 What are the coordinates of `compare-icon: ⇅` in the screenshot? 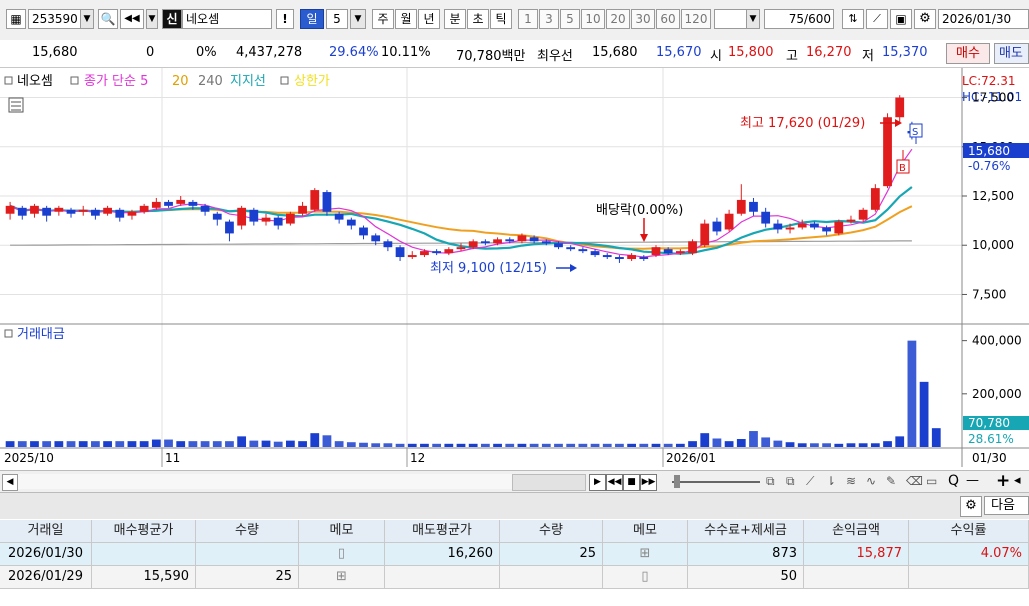 It's located at (853, 19).